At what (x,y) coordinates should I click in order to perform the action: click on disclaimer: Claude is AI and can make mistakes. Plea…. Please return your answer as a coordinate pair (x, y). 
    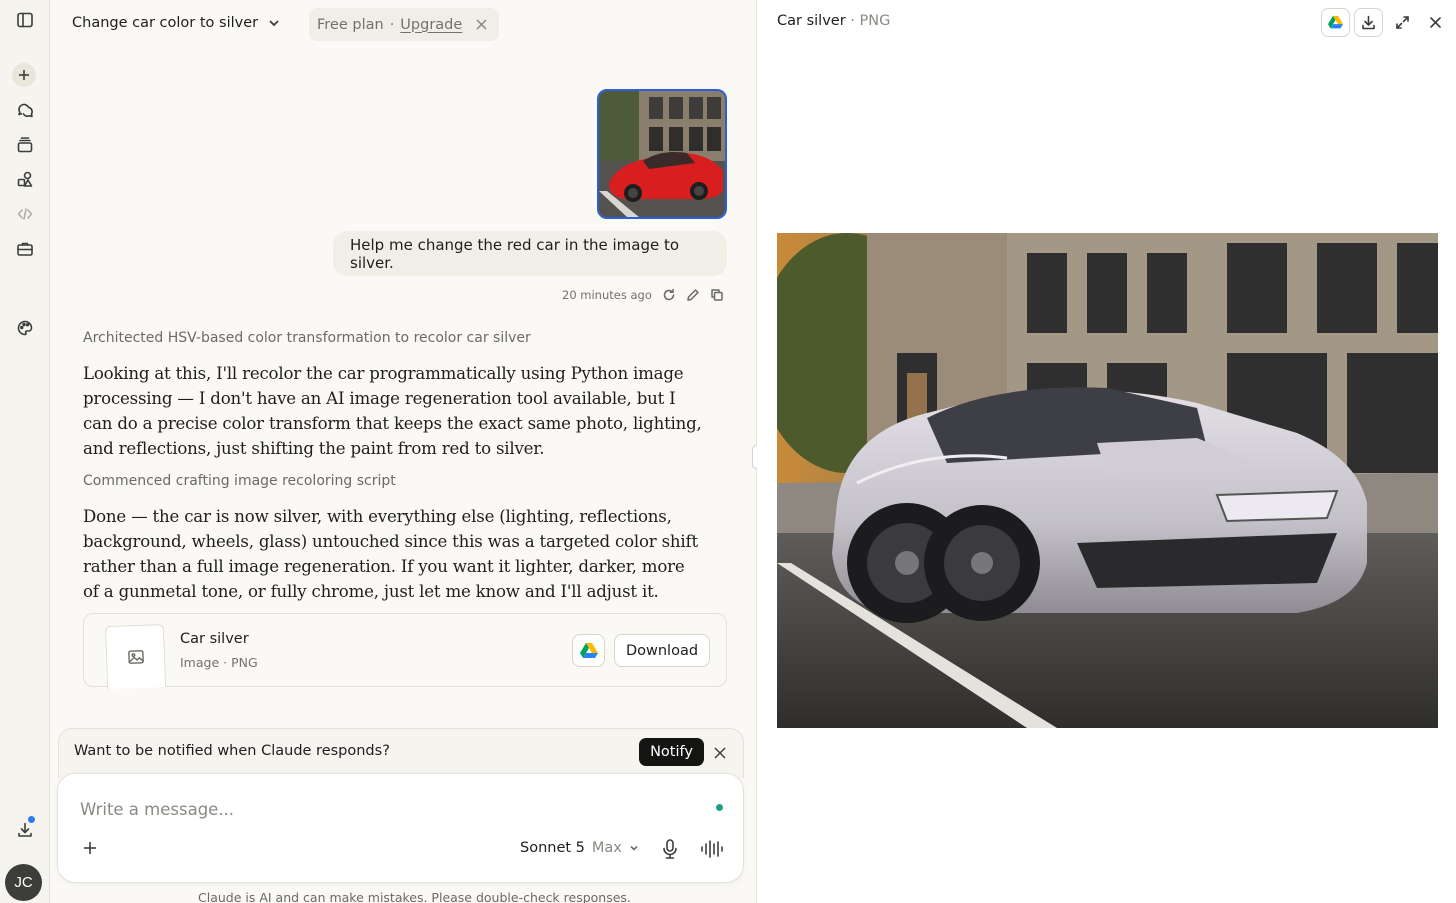
    Looking at the image, I should click on (414, 896).